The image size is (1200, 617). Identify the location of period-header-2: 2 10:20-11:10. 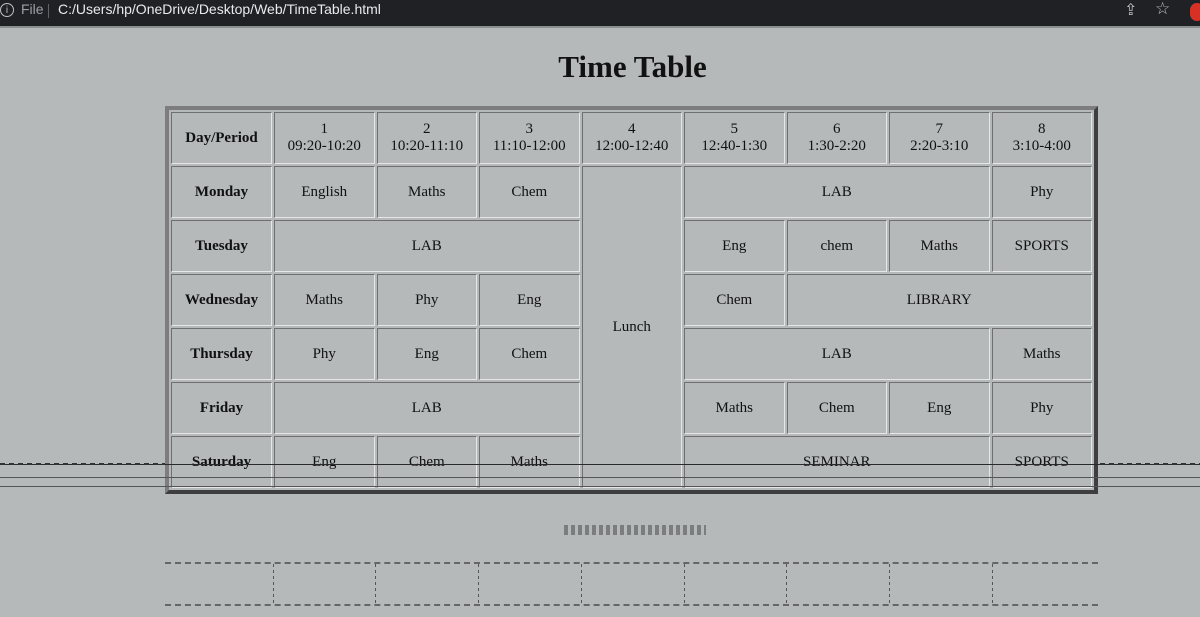
(426, 138).